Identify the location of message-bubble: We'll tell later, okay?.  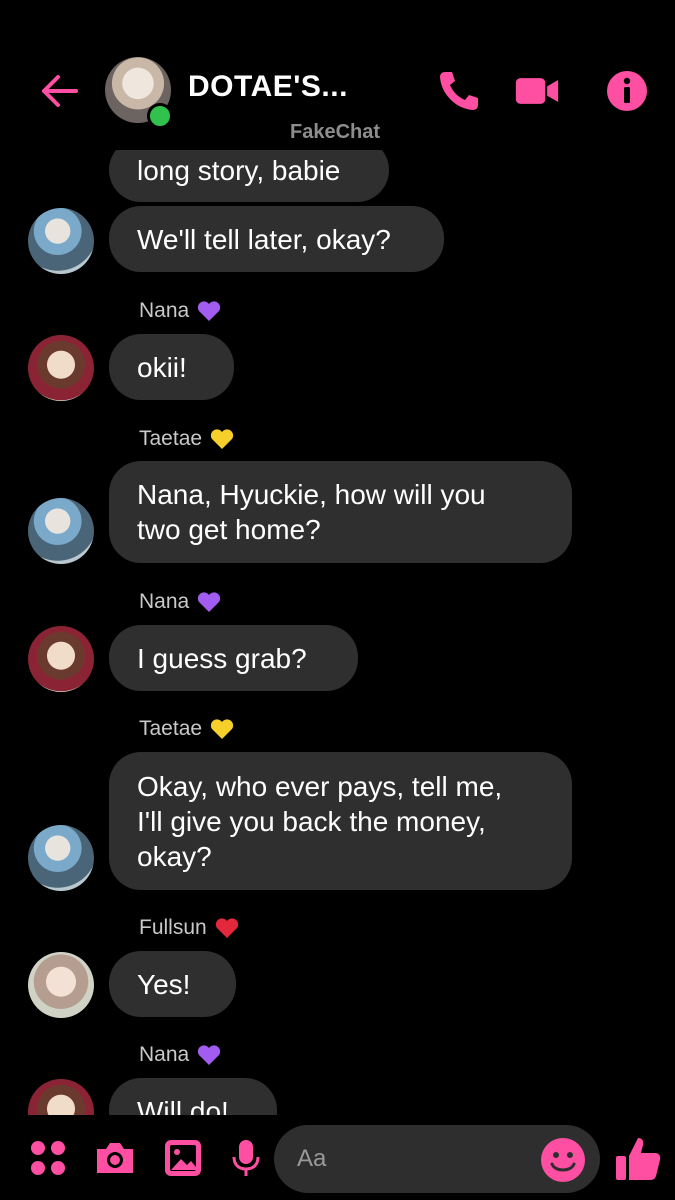
(276, 239).